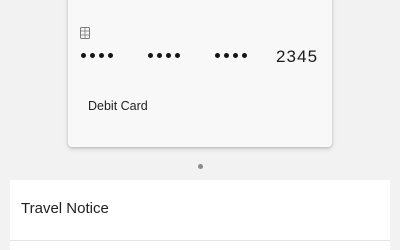 This screenshot has height=250, width=400. I want to click on card-type-label: Debit Card, so click(118, 106).